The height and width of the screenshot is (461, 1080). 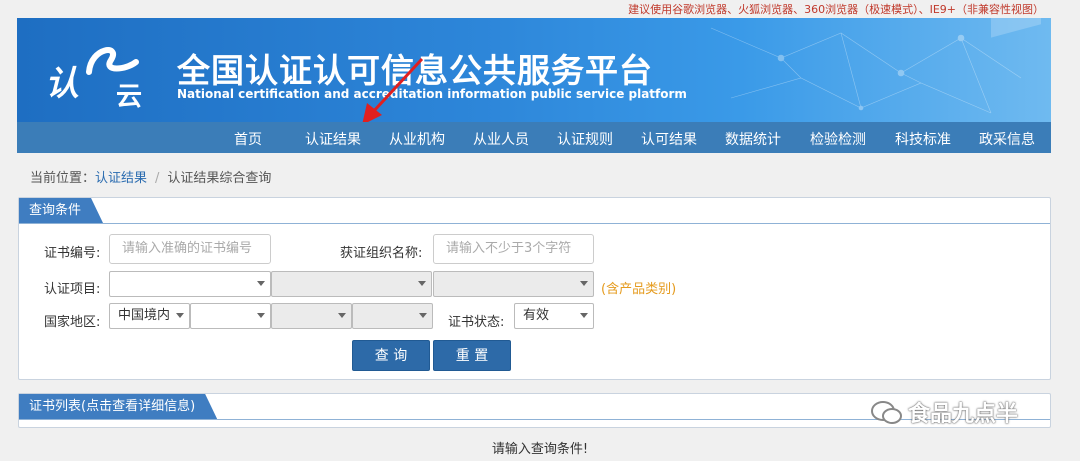 What do you see at coordinates (381, 253) in the screenshot?
I see `org-name-label: 获证组织名称:` at bounding box center [381, 253].